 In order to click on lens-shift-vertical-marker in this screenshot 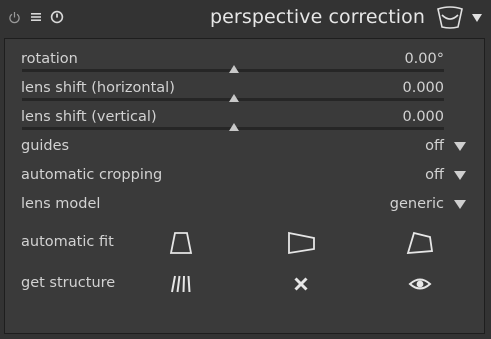, I will do `click(234, 127)`.